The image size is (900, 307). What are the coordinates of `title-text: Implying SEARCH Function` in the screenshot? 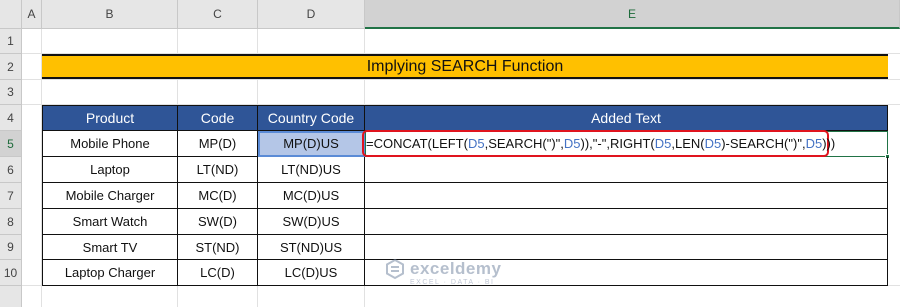 It's located at (465, 66).